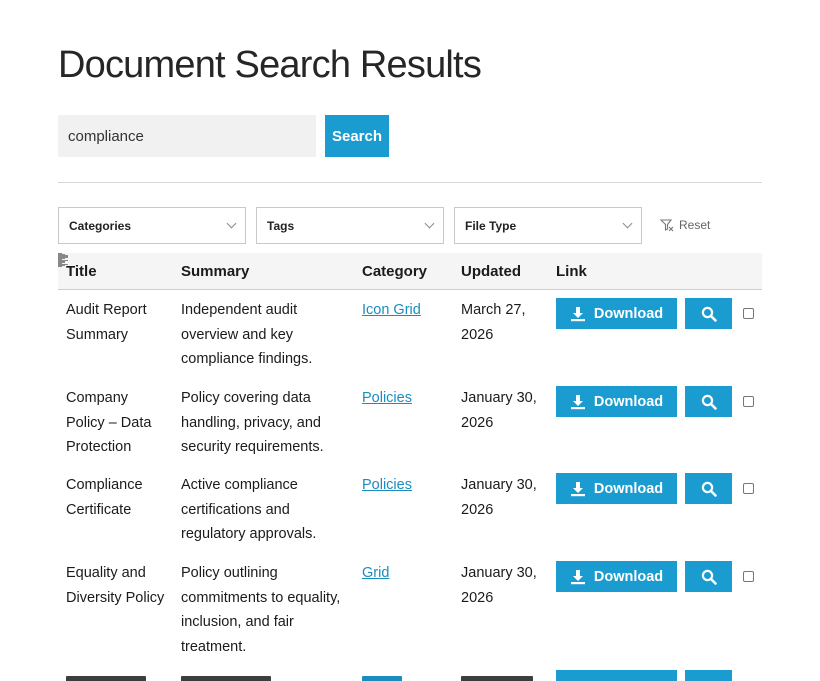 The image size is (820, 681). I want to click on row-title: Equality and Diversity Policy, so click(115, 585).